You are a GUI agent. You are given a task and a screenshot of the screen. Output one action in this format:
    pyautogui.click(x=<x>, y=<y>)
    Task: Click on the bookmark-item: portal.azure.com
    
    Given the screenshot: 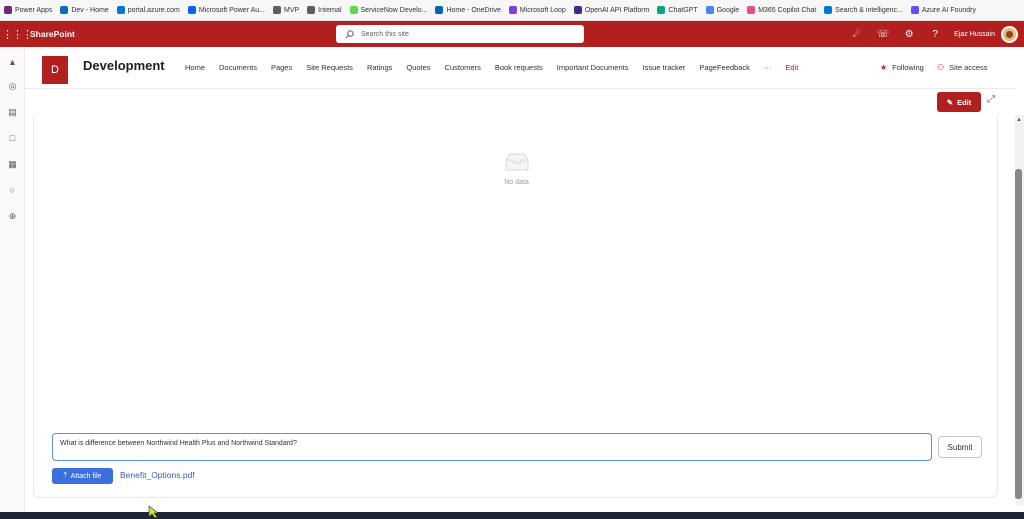 What is the action you would take?
    pyautogui.click(x=148, y=10)
    